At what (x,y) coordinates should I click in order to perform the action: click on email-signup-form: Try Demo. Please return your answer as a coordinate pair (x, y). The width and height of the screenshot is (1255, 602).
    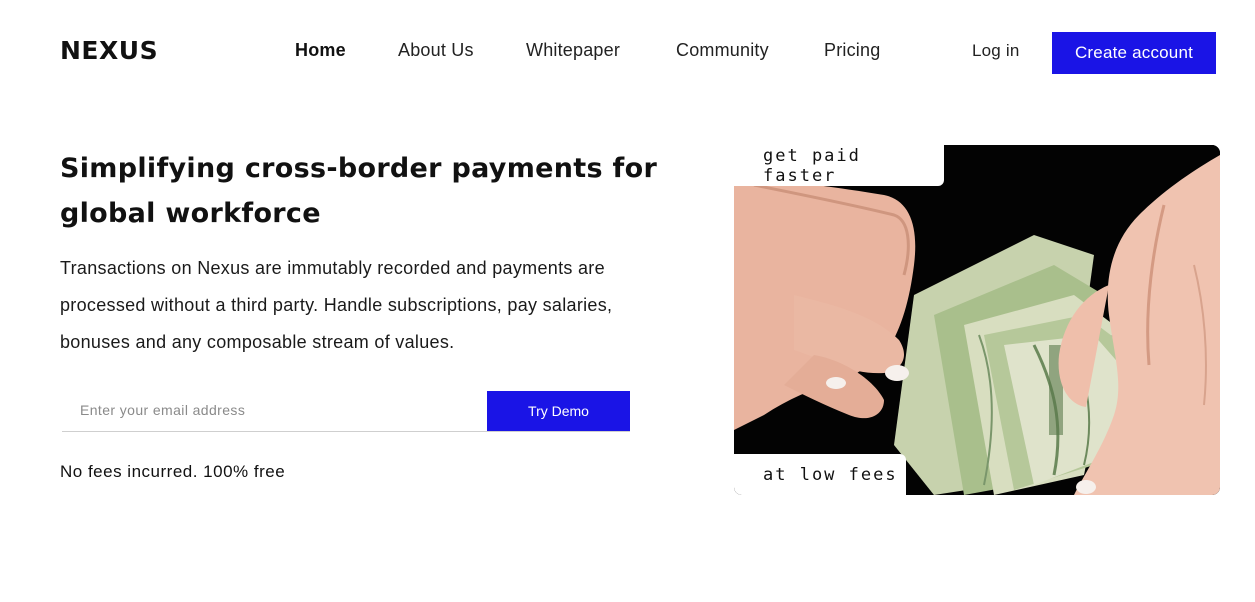
    Looking at the image, I should click on (346, 411).